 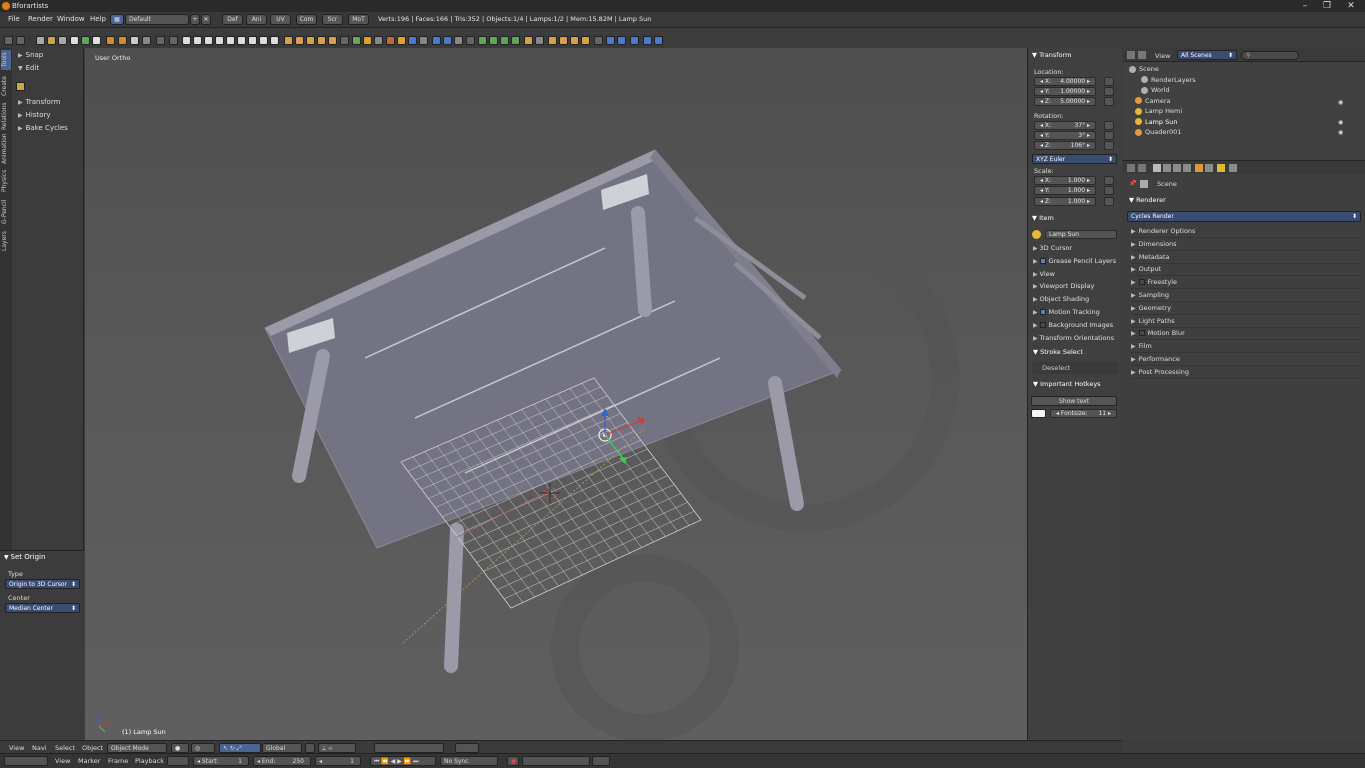 What do you see at coordinates (1065, 135) in the screenshot?
I see `rotation-y-field: ◂ Y: 3° ▸` at bounding box center [1065, 135].